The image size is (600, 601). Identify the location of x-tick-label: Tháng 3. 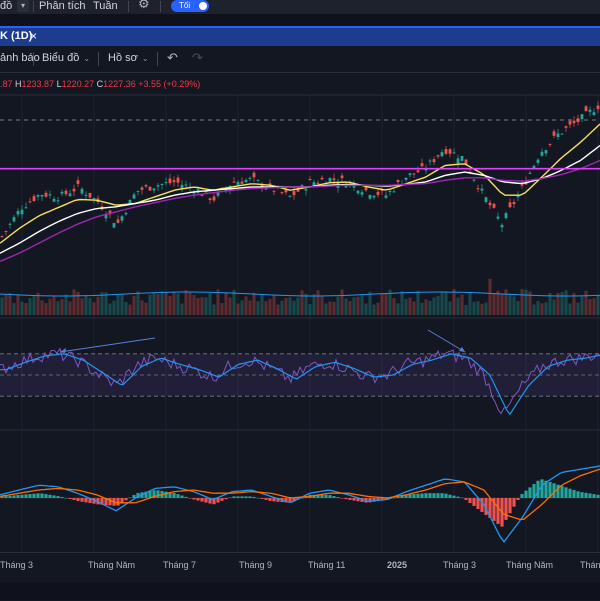
(460, 565).